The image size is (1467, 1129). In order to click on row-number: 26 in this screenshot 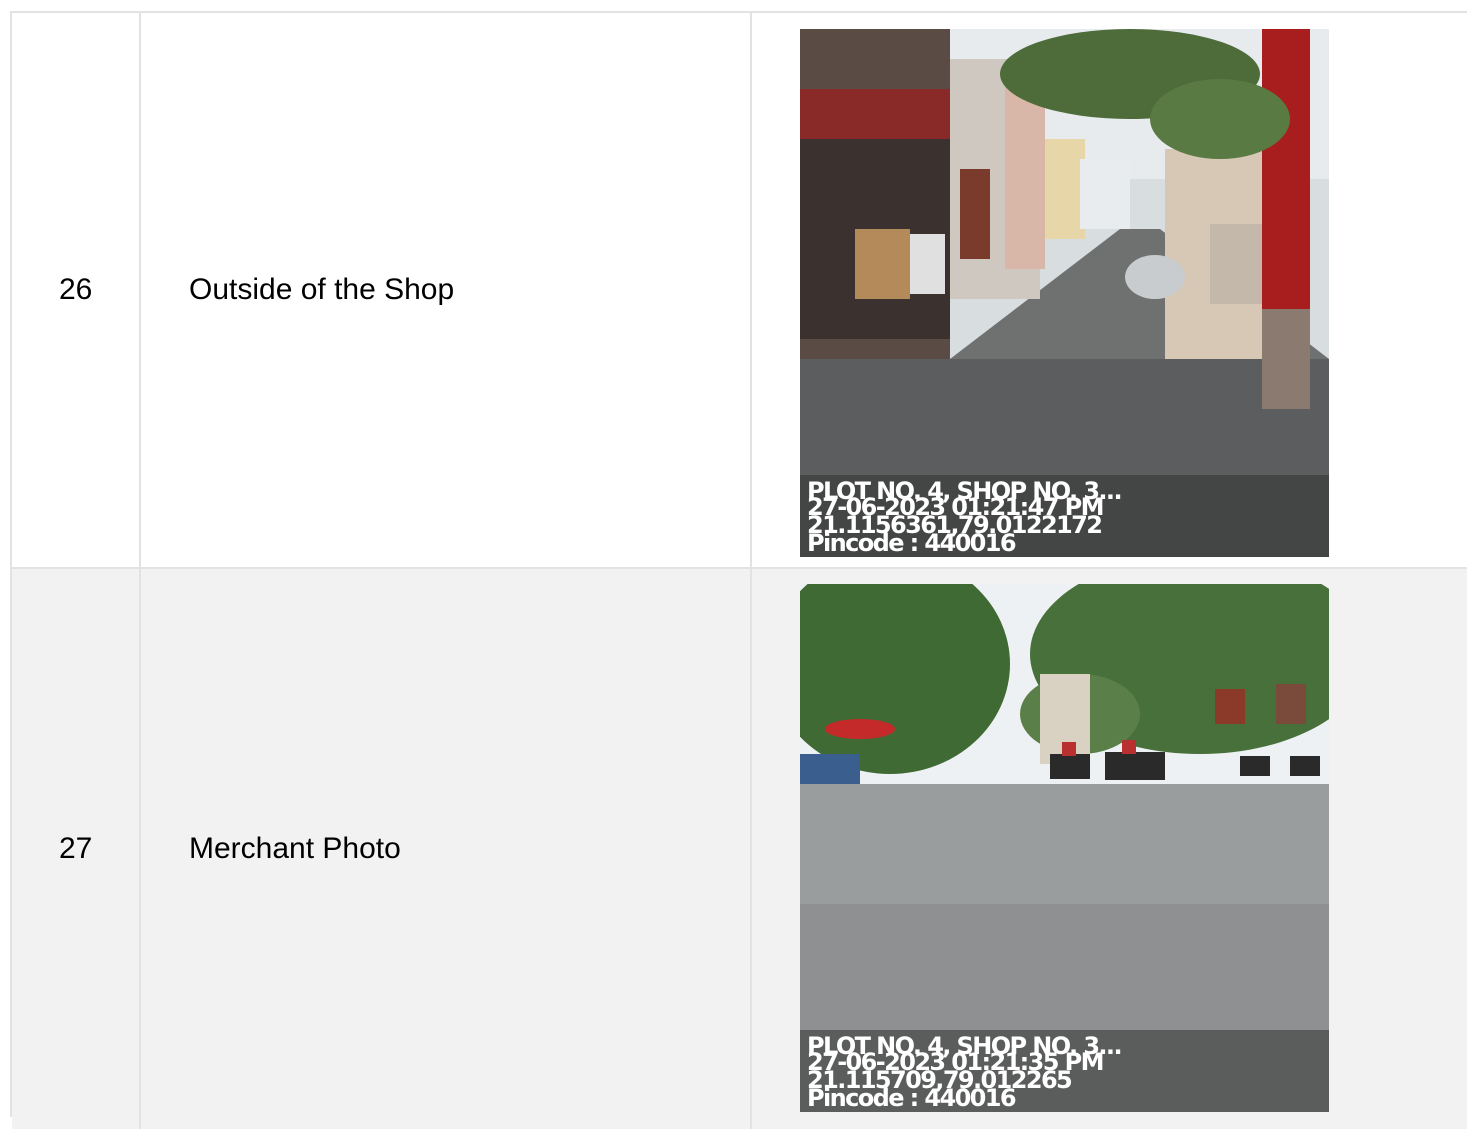, I will do `click(76, 289)`.